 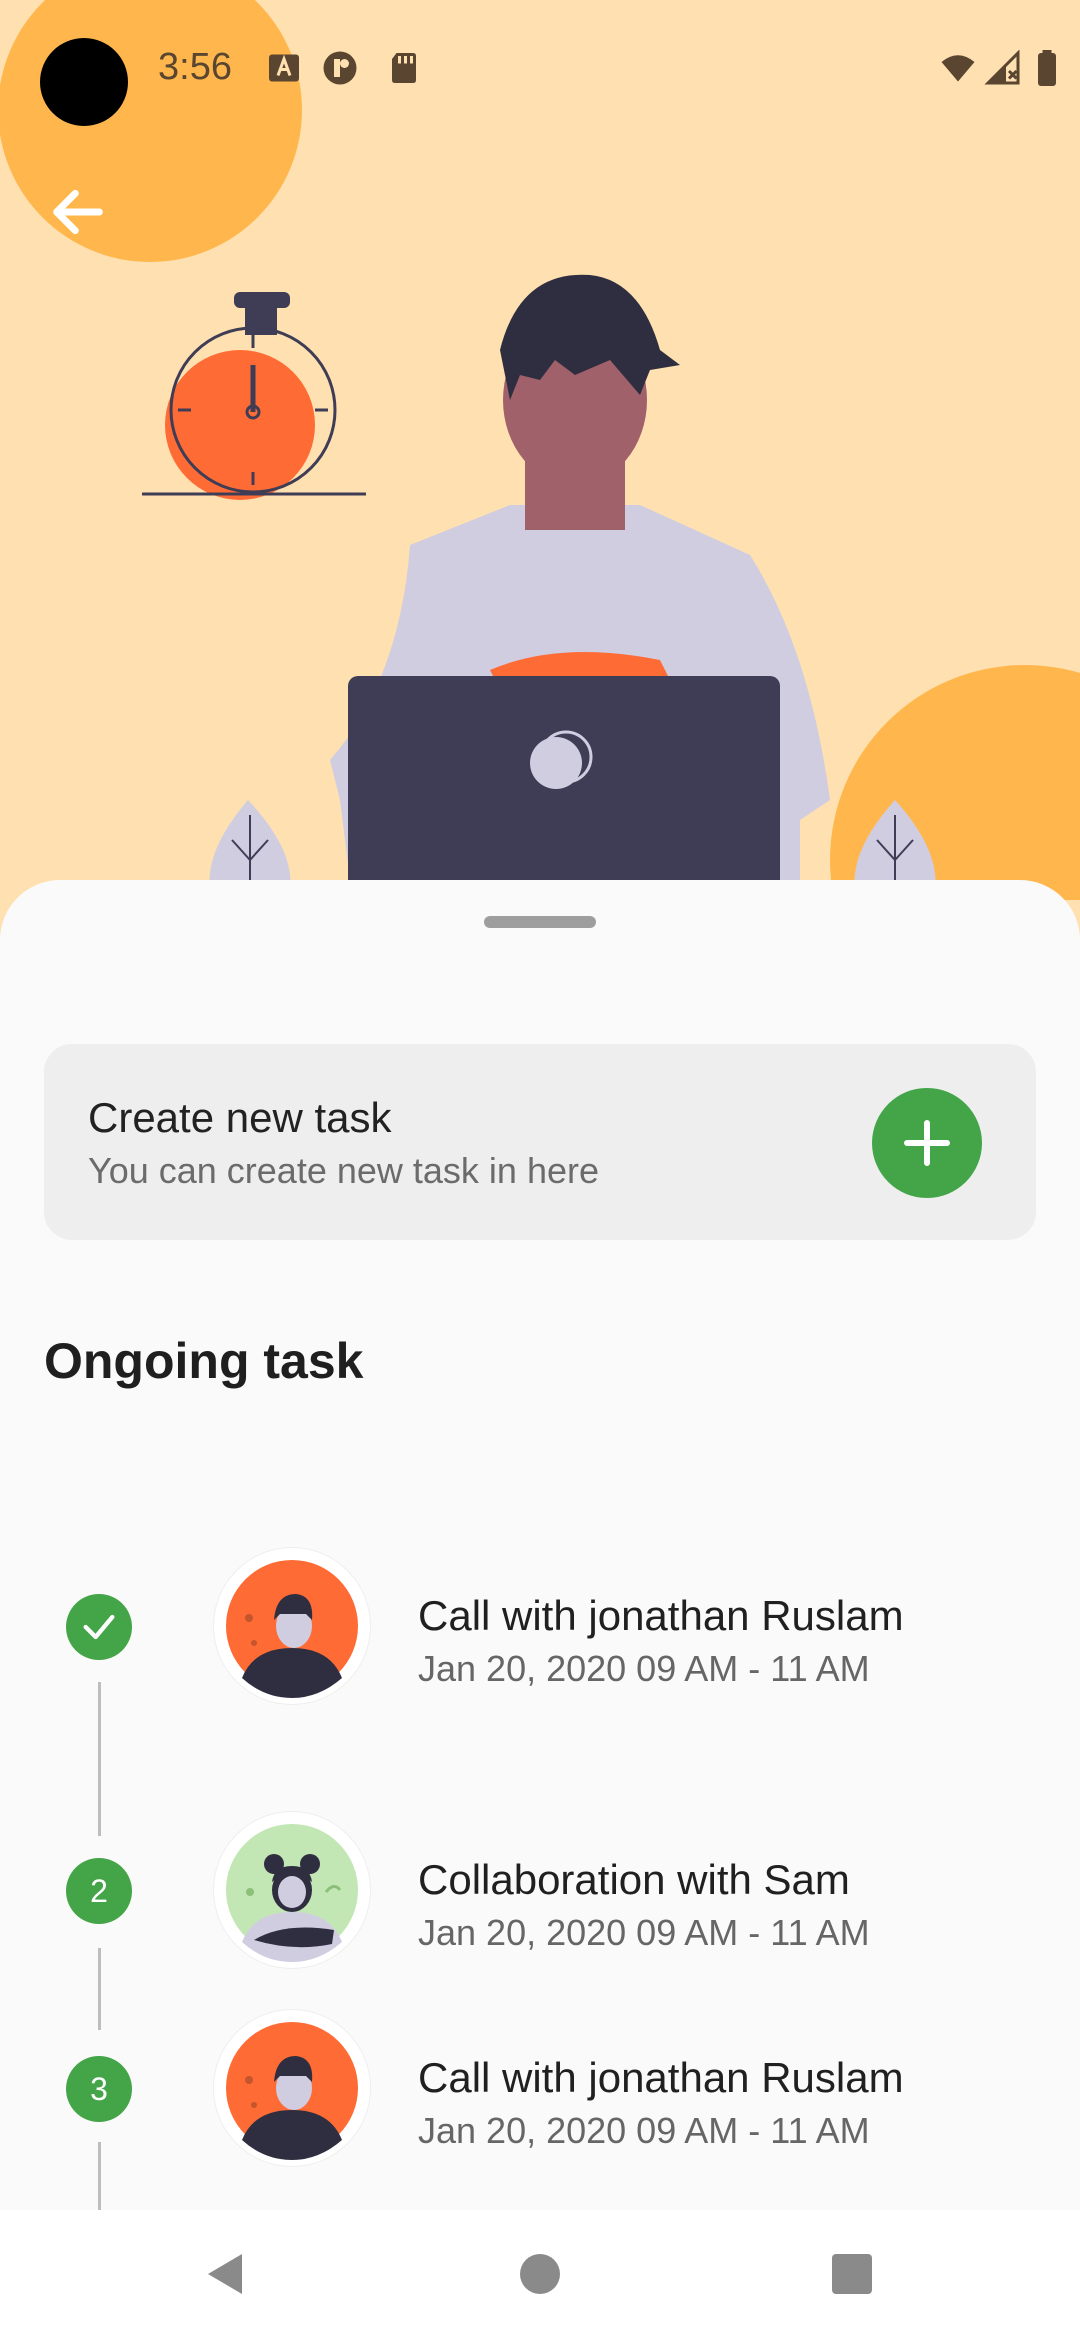 What do you see at coordinates (284, 68) in the screenshot?
I see `keyboard-a-icon` at bounding box center [284, 68].